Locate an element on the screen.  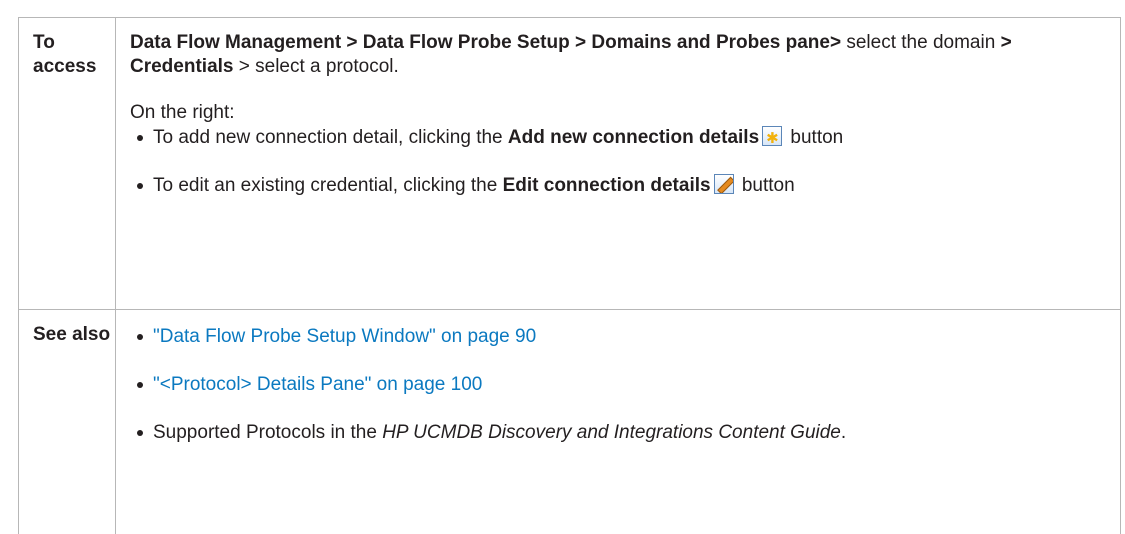
list-item: "<Protocol> Details Pane" on page 100 is located at coordinates (625, 385).